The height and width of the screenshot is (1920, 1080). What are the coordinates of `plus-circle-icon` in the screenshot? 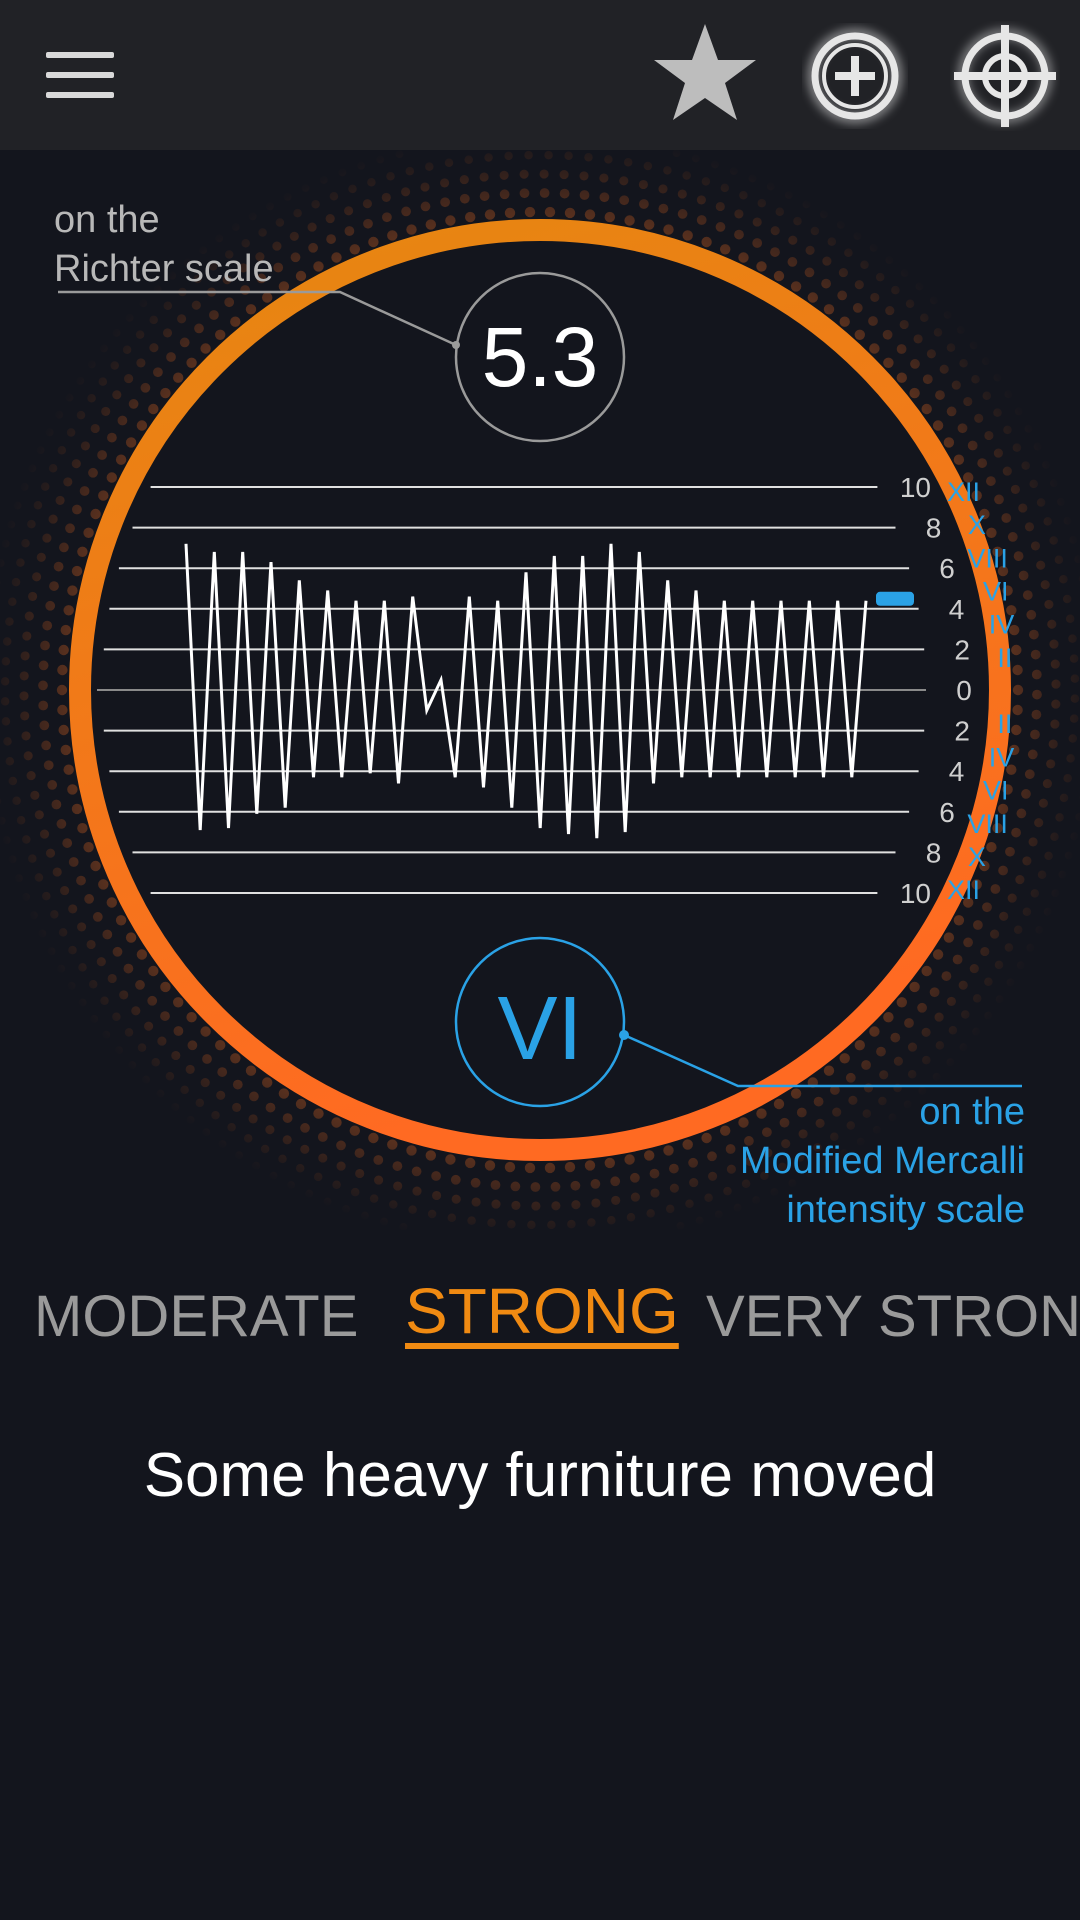 It's located at (855, 76).